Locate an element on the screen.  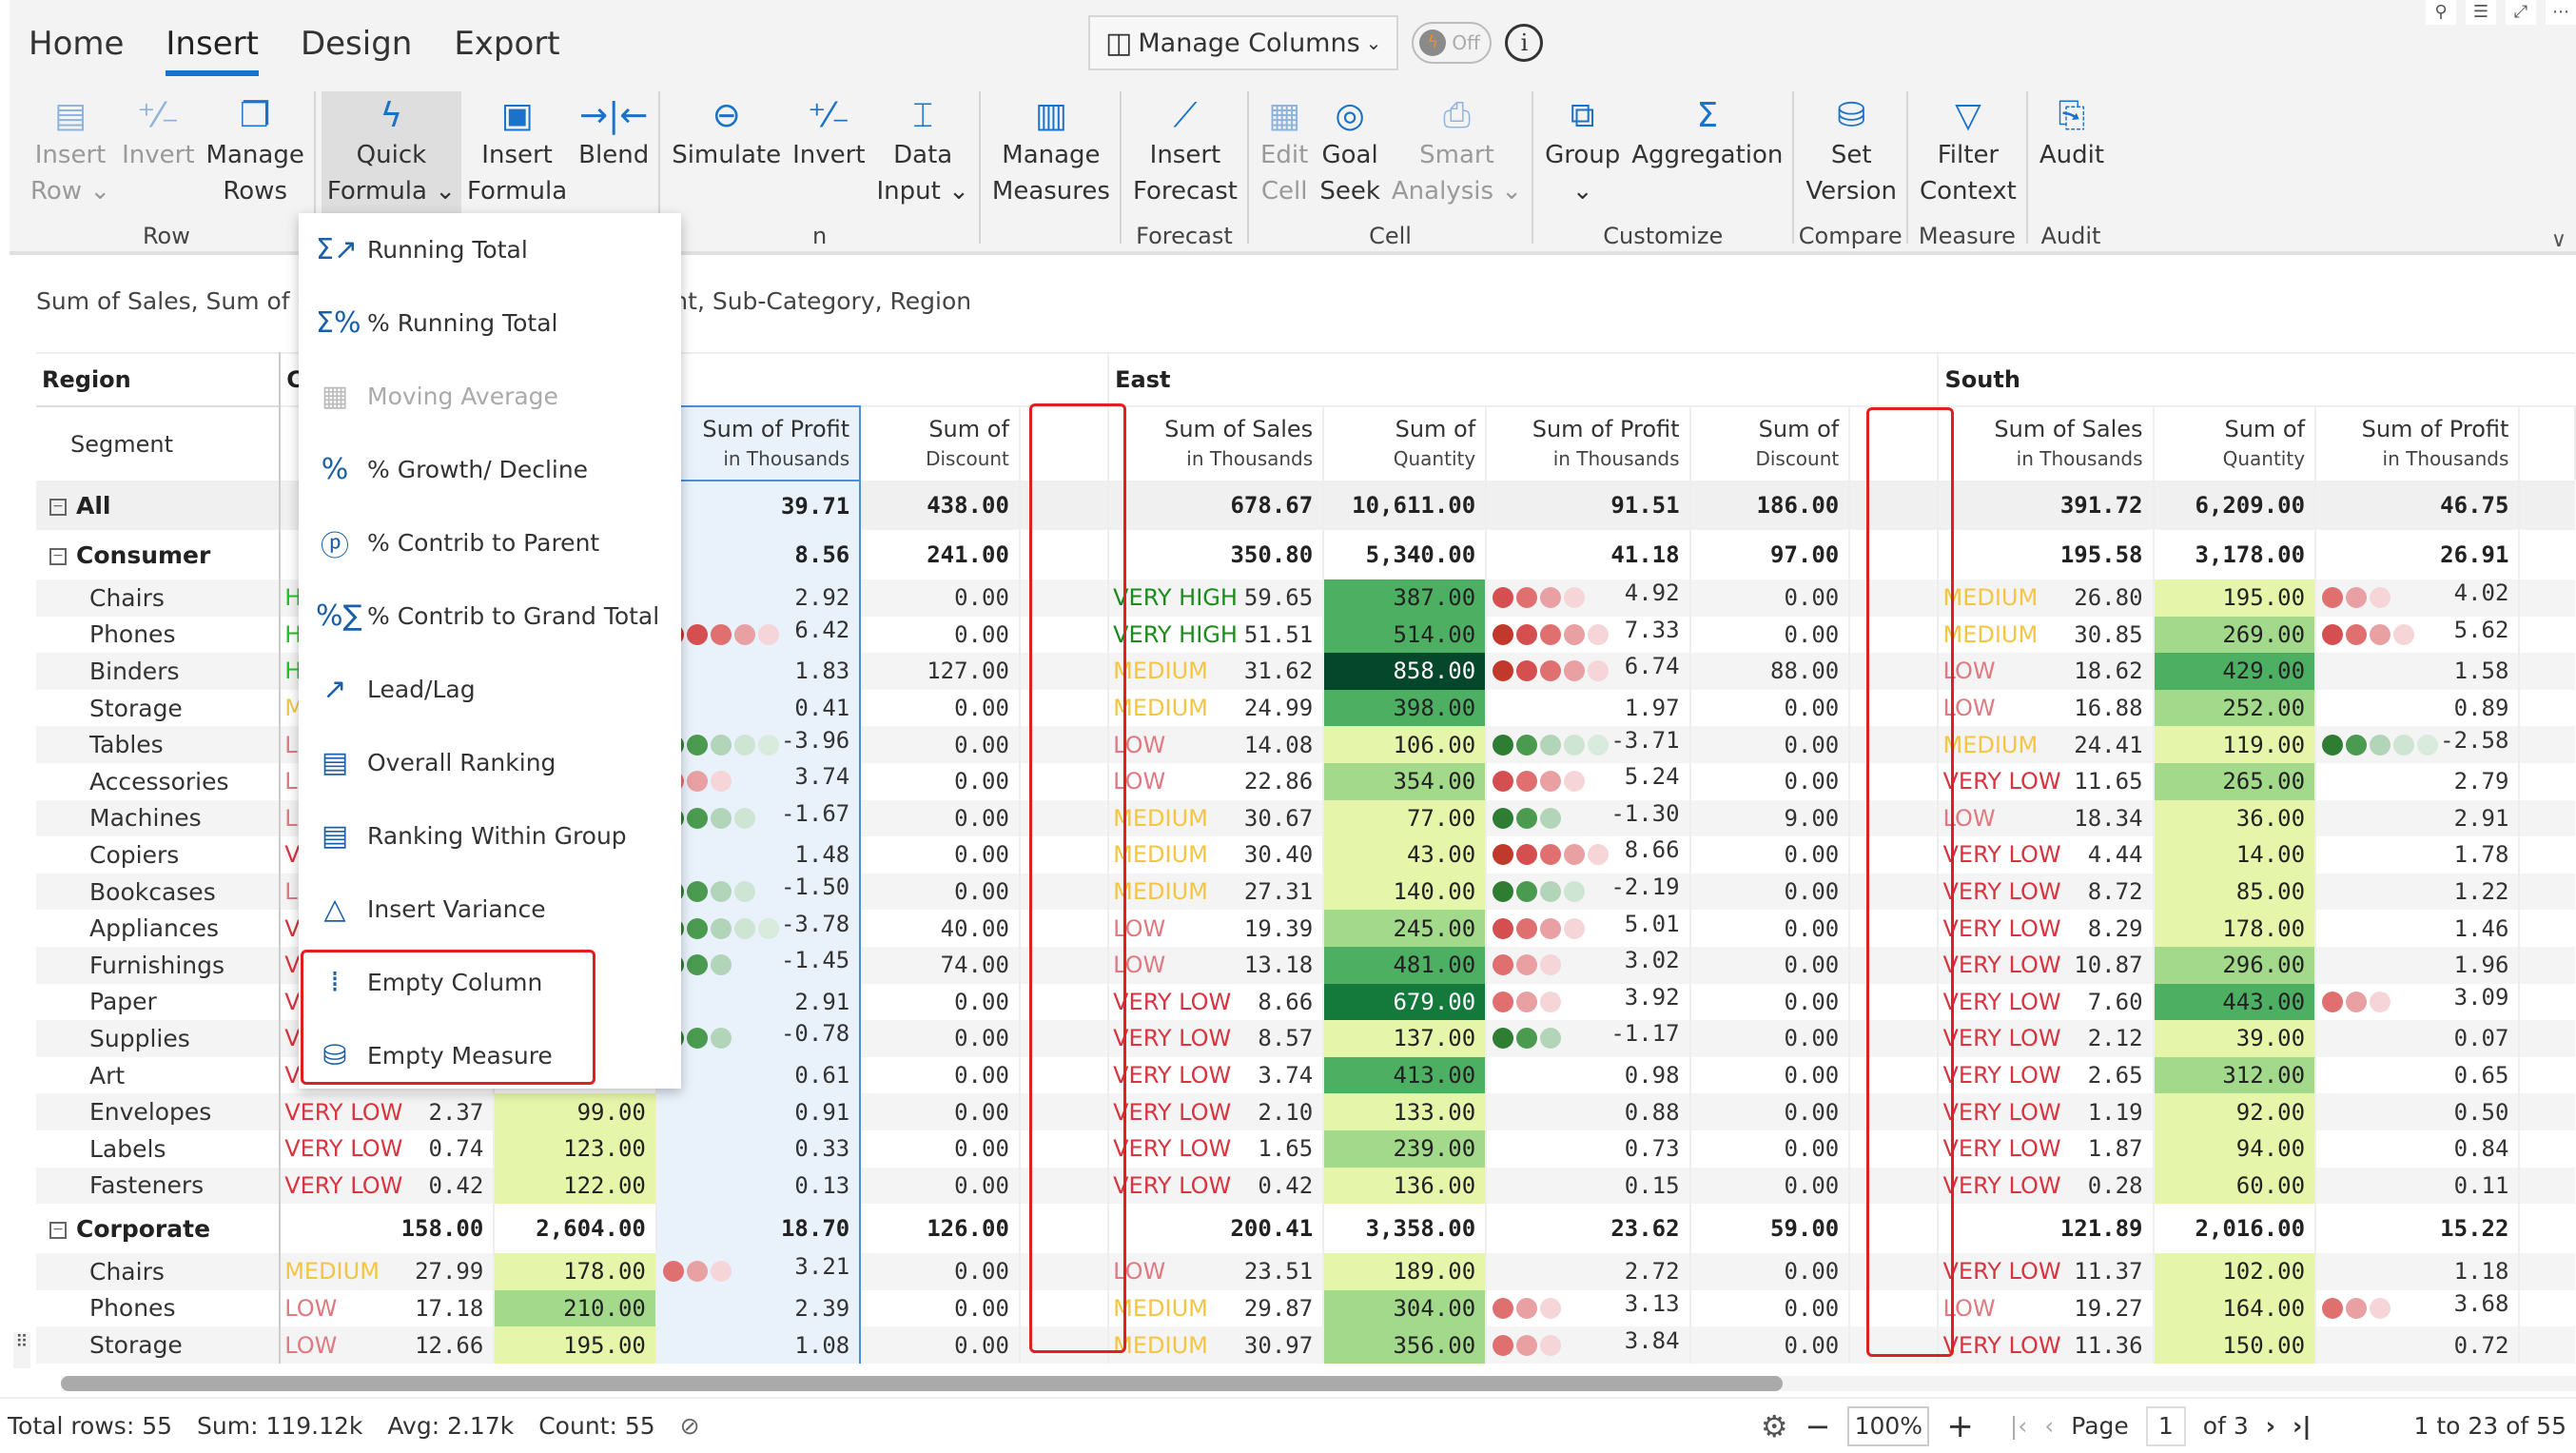
quantity-cell: 5,340.00 is located at coordinates (1405, 554).